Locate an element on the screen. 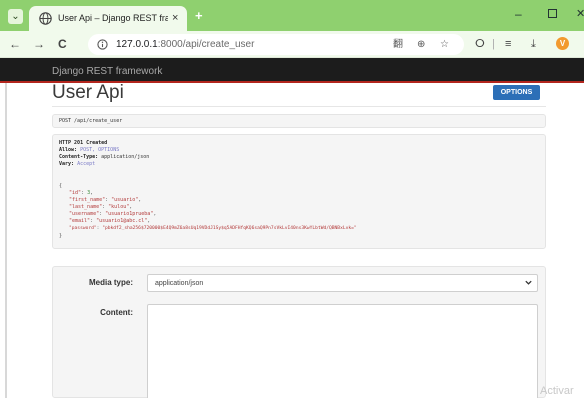  json-close-brace: } is located at coordinates (61, 236).